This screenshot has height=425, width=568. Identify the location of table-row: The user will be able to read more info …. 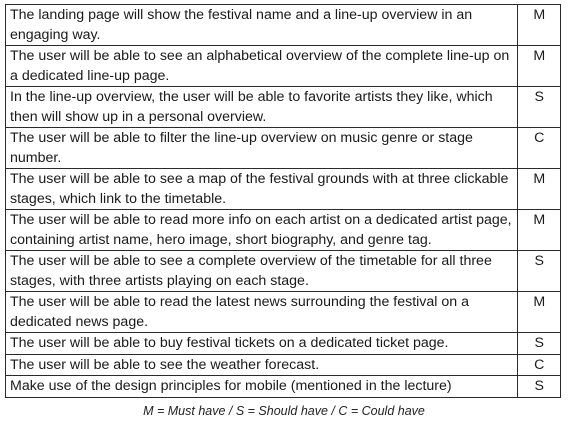
(282, 230).